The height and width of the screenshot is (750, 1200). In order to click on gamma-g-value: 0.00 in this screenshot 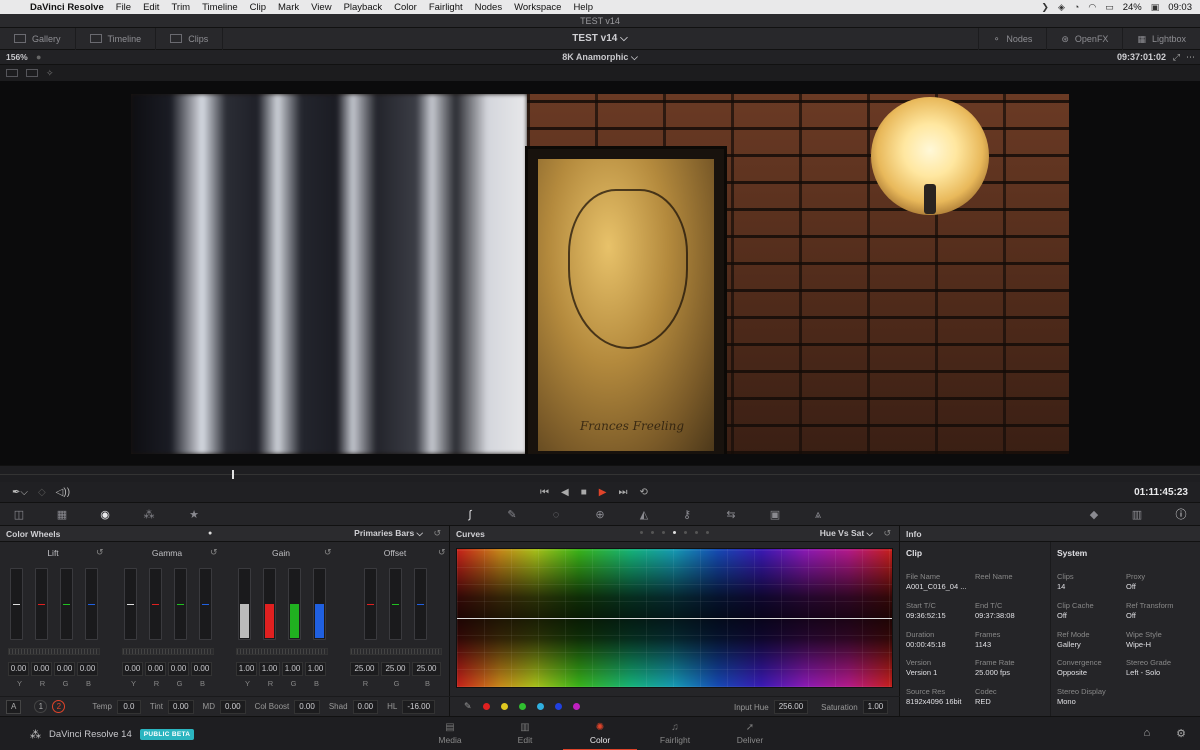, I will do `click(178, 669)`.